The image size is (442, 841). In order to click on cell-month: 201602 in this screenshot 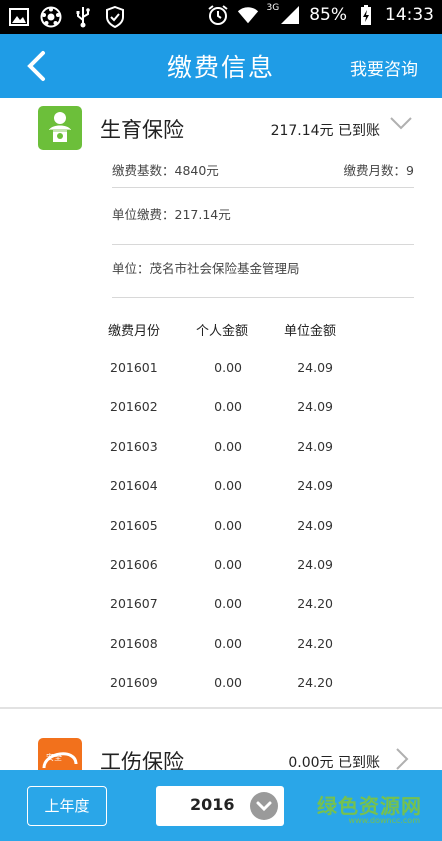, I will do `click(134, 407)`.